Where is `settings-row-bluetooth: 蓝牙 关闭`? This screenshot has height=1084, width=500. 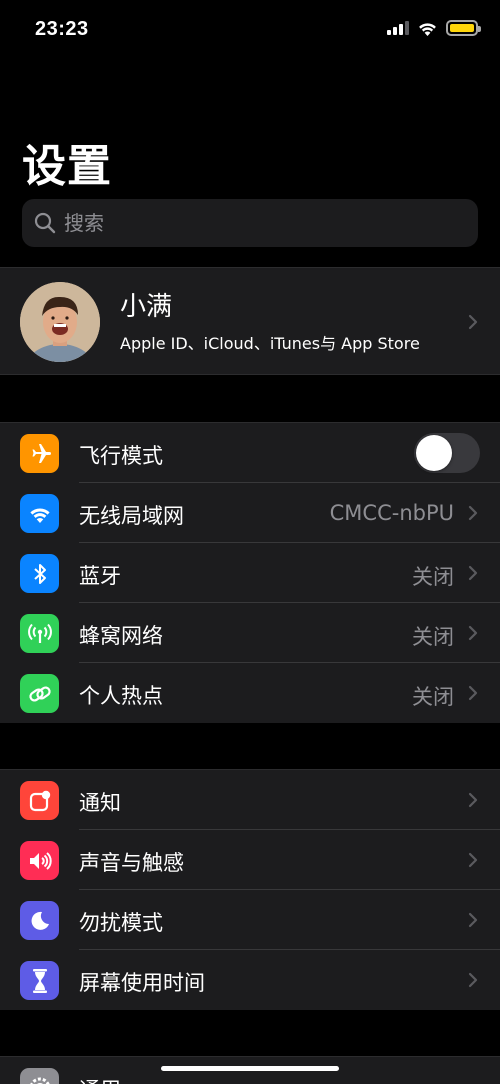
settings-row-bluetooth: 蓝牙 关闭 is located at coordinates (250, 573).